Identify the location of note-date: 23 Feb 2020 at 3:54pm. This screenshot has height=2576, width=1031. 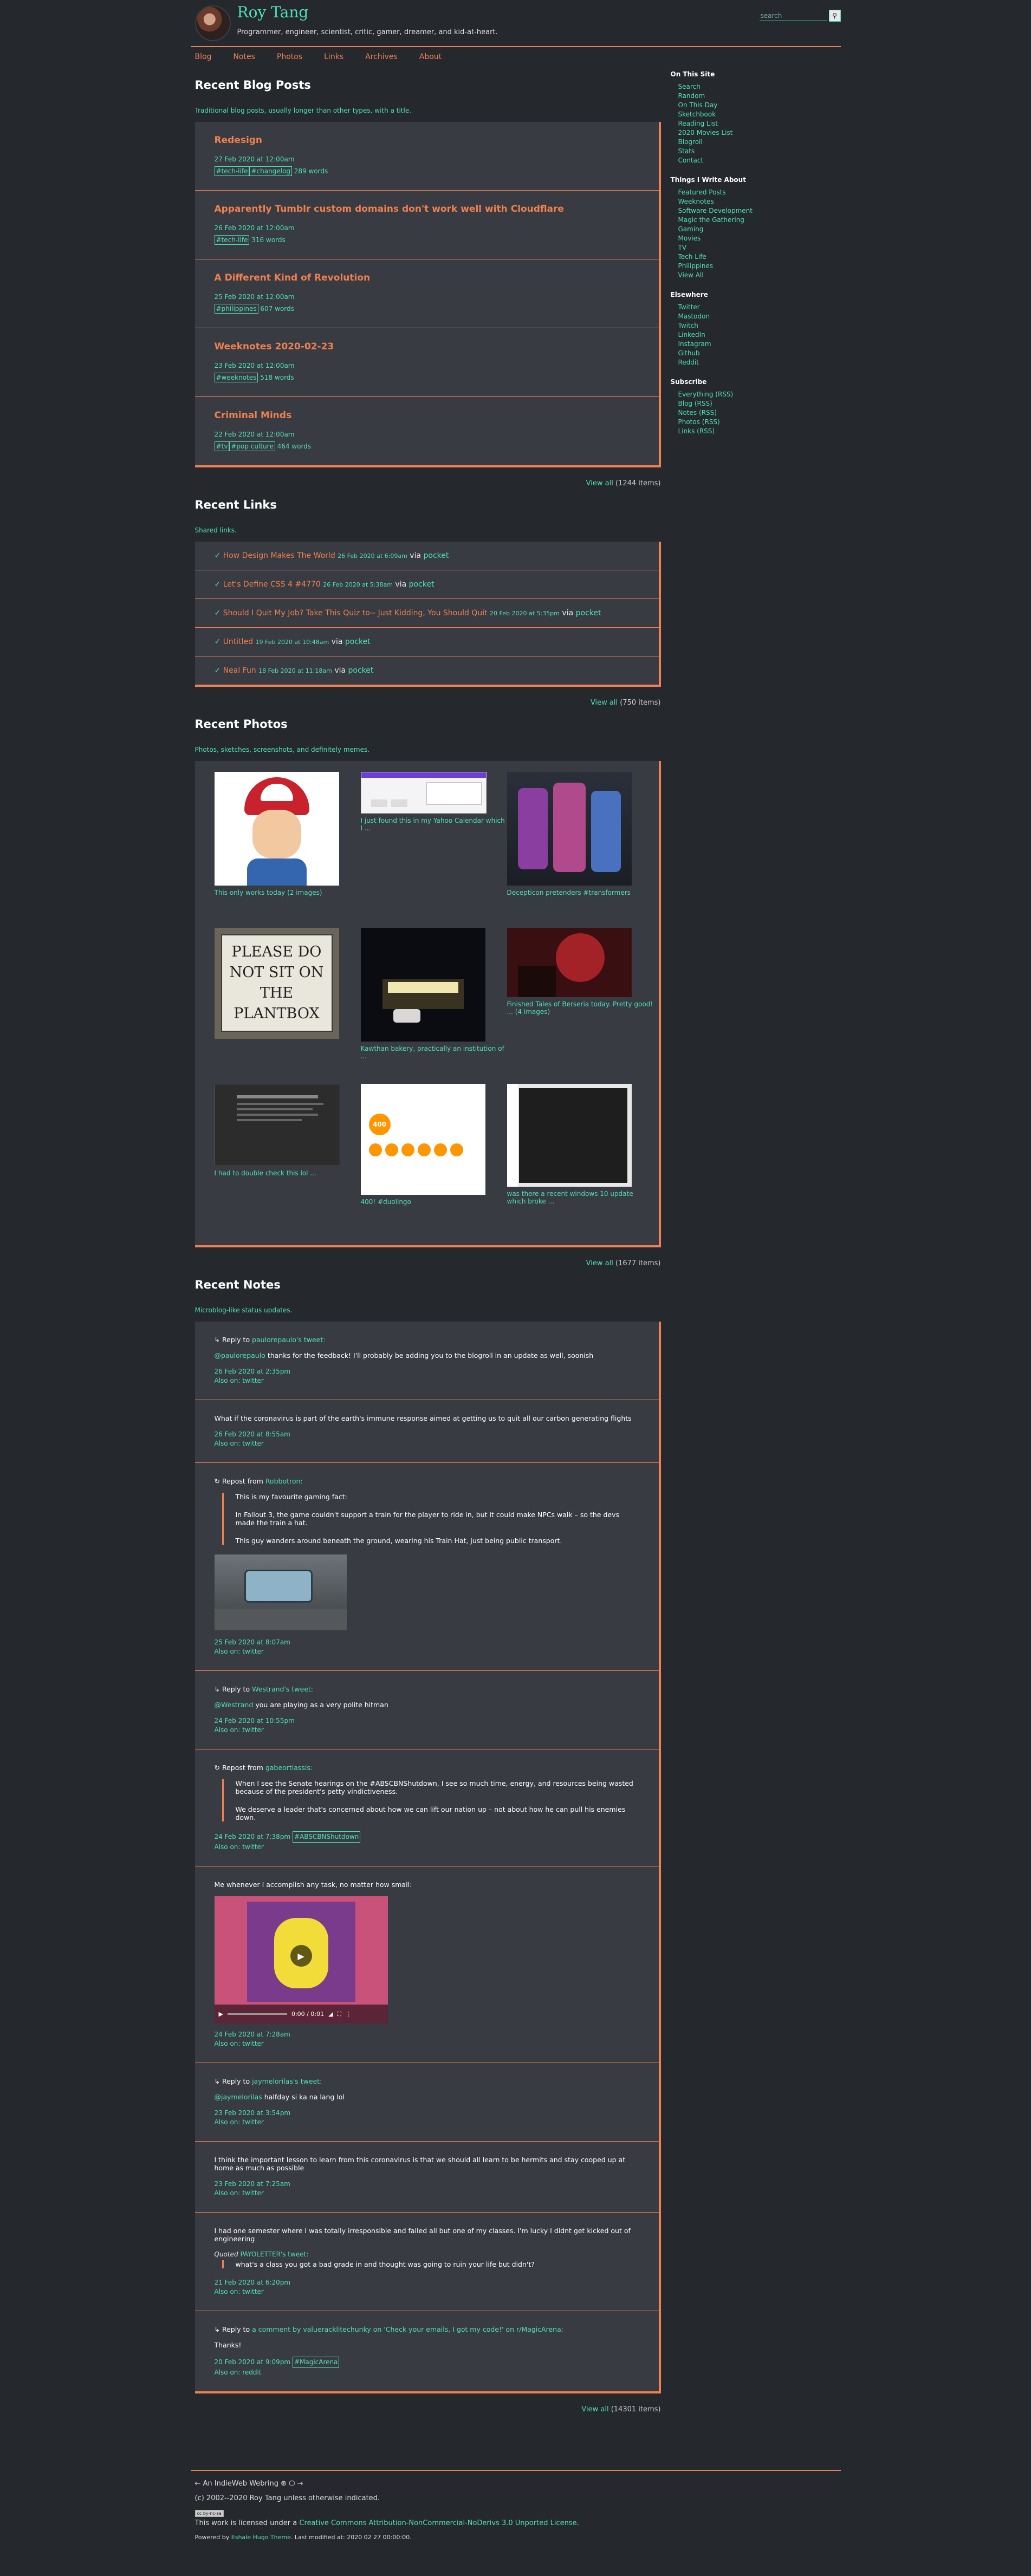
(253, 2113).